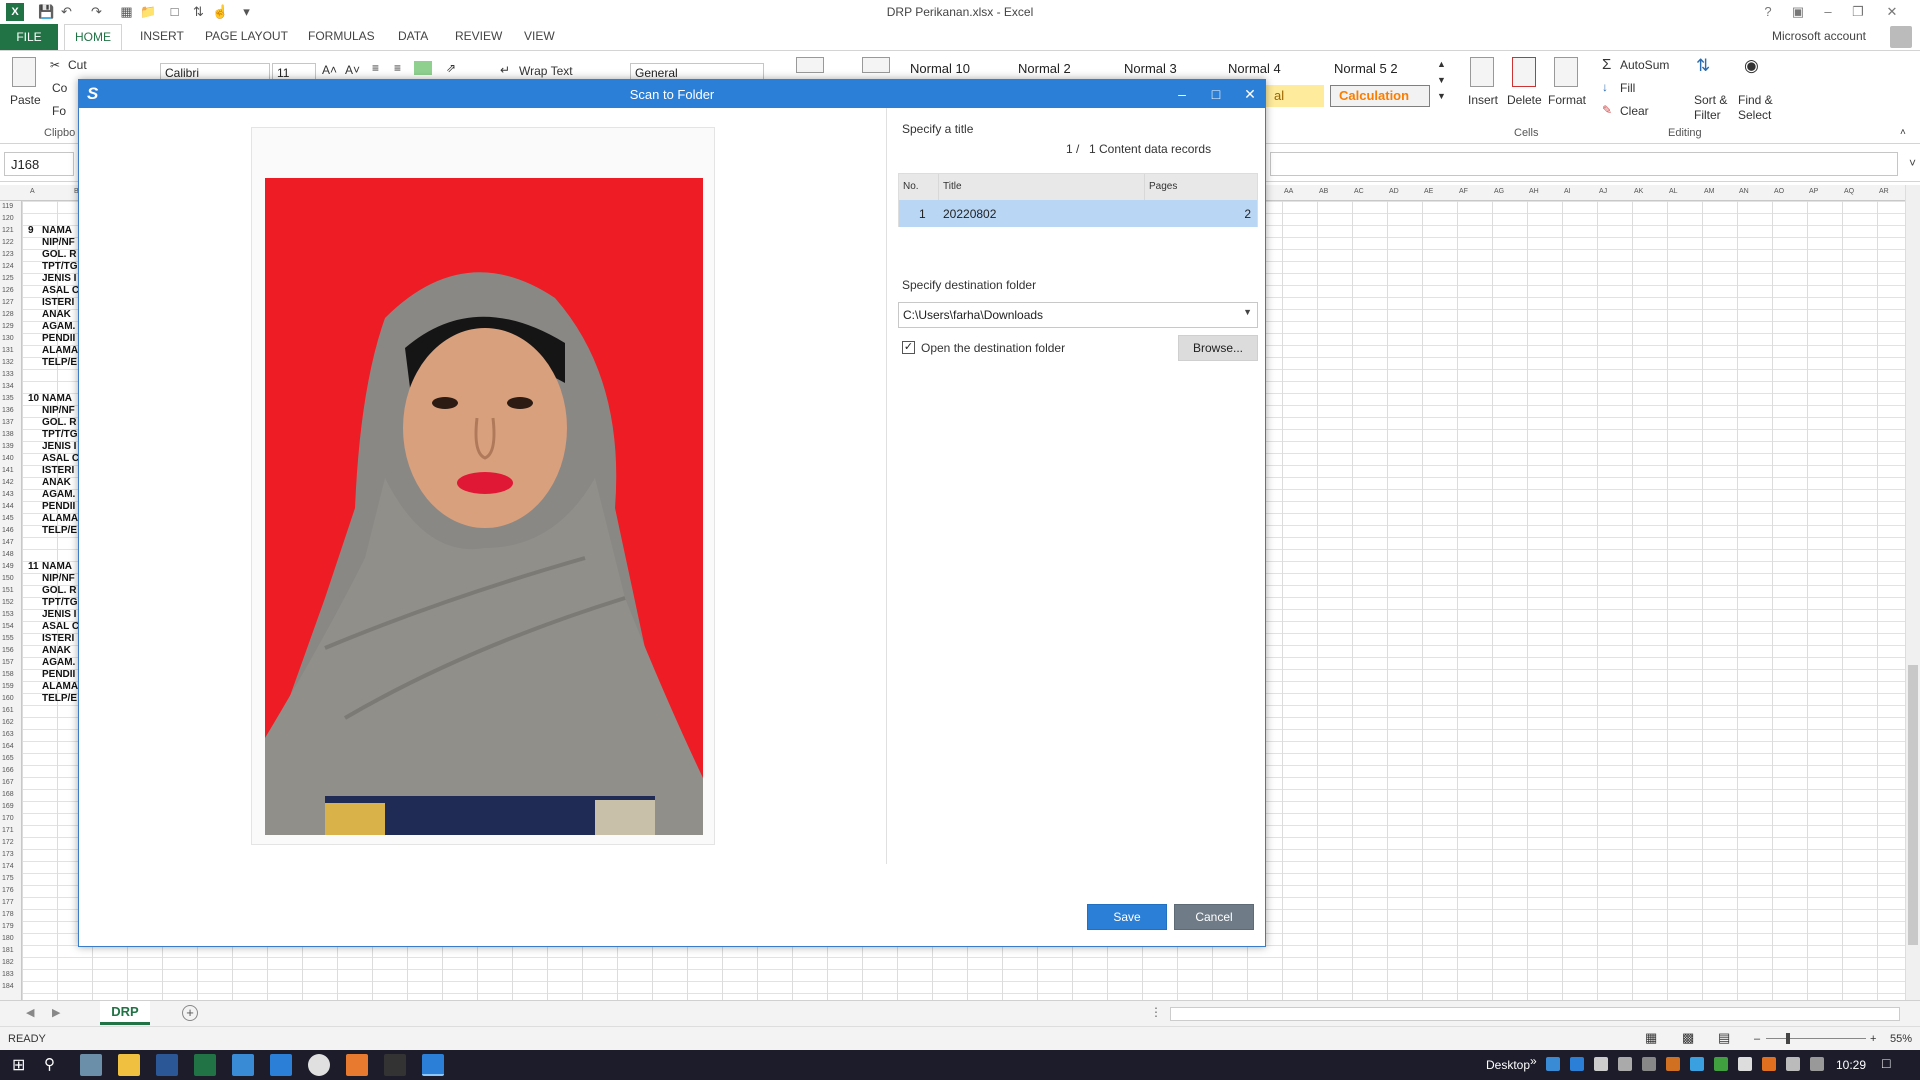 Image resolution: width=1920 pixels, height=1080 pixels. I want to click on clear-button: Clear, so click(1634, 111).